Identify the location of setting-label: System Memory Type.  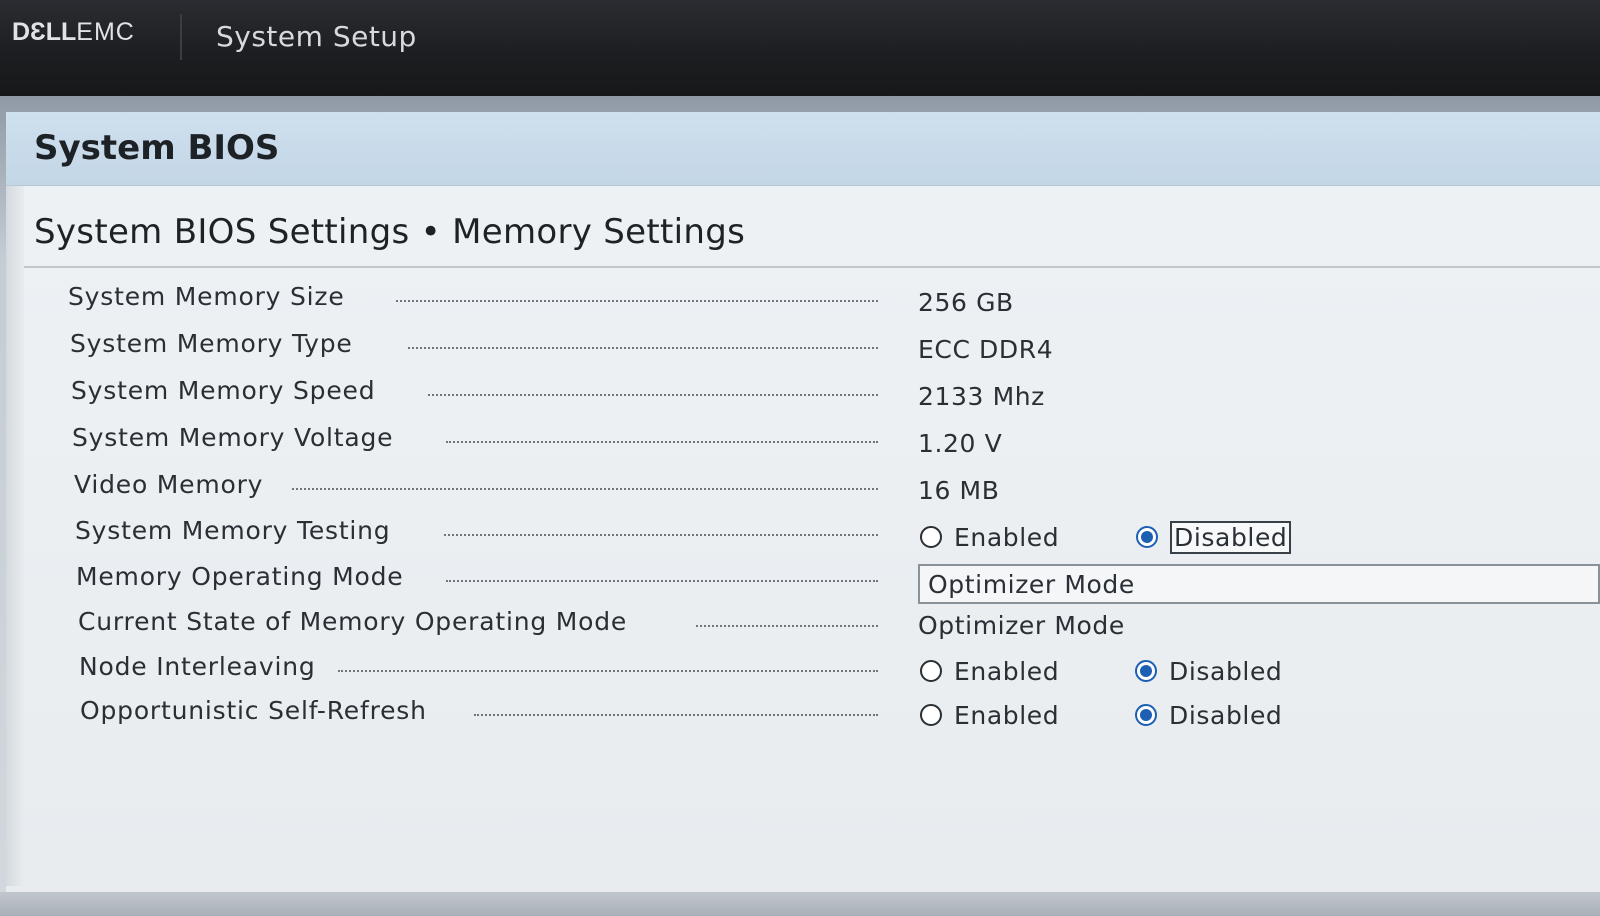
(211, 343).